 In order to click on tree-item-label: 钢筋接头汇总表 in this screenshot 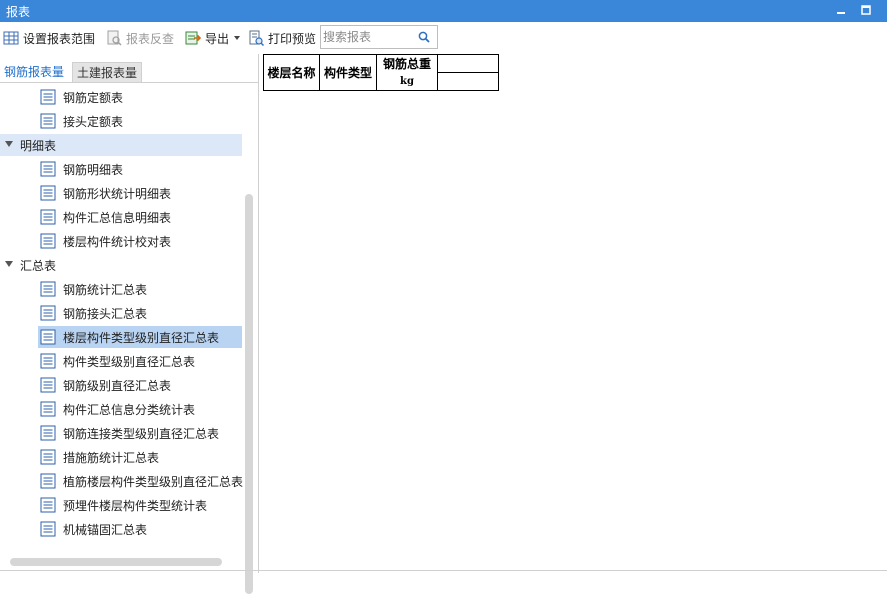, I will do `click(105, 313)`.